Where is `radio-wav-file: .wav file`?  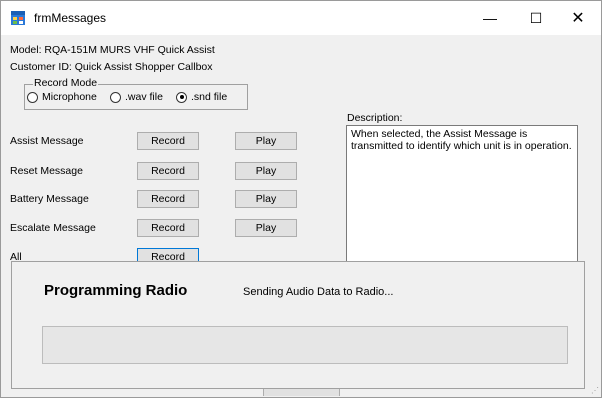 radio-wav-file: .wav file is located at coordinates (136, 97).